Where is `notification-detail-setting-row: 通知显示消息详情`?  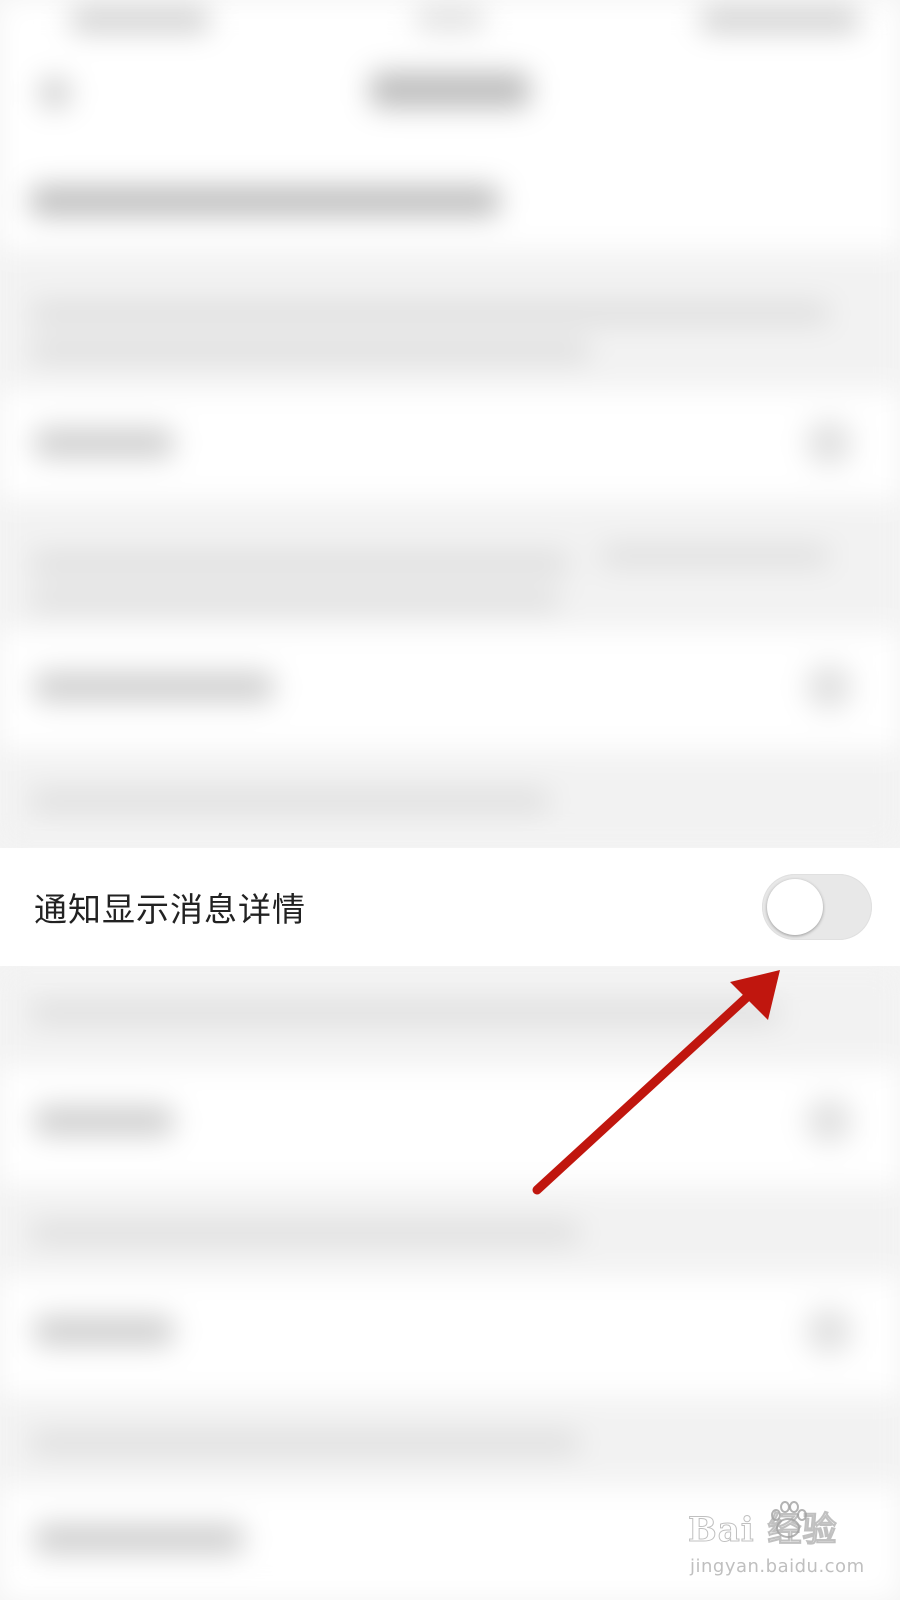 notification-detail-setting-row: 通知显示消息详情 is located at coordinates (450, 907).